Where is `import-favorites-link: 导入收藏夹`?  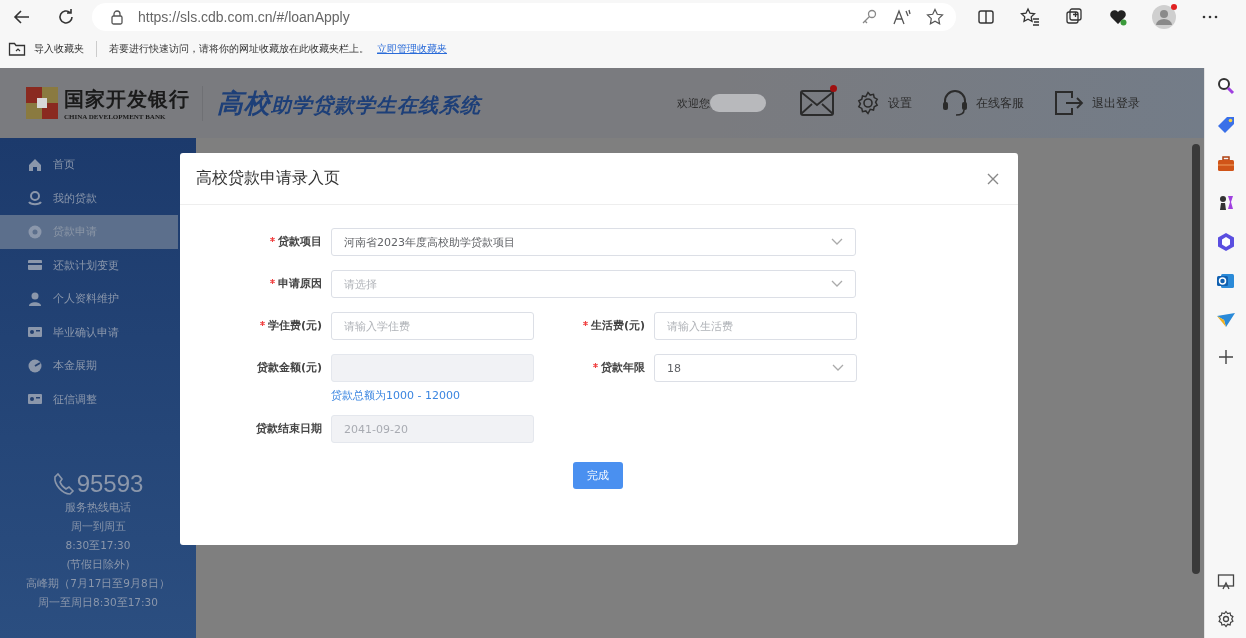
import-favorites-link: 导入收藏夹 is located at coordinates (59, 49).